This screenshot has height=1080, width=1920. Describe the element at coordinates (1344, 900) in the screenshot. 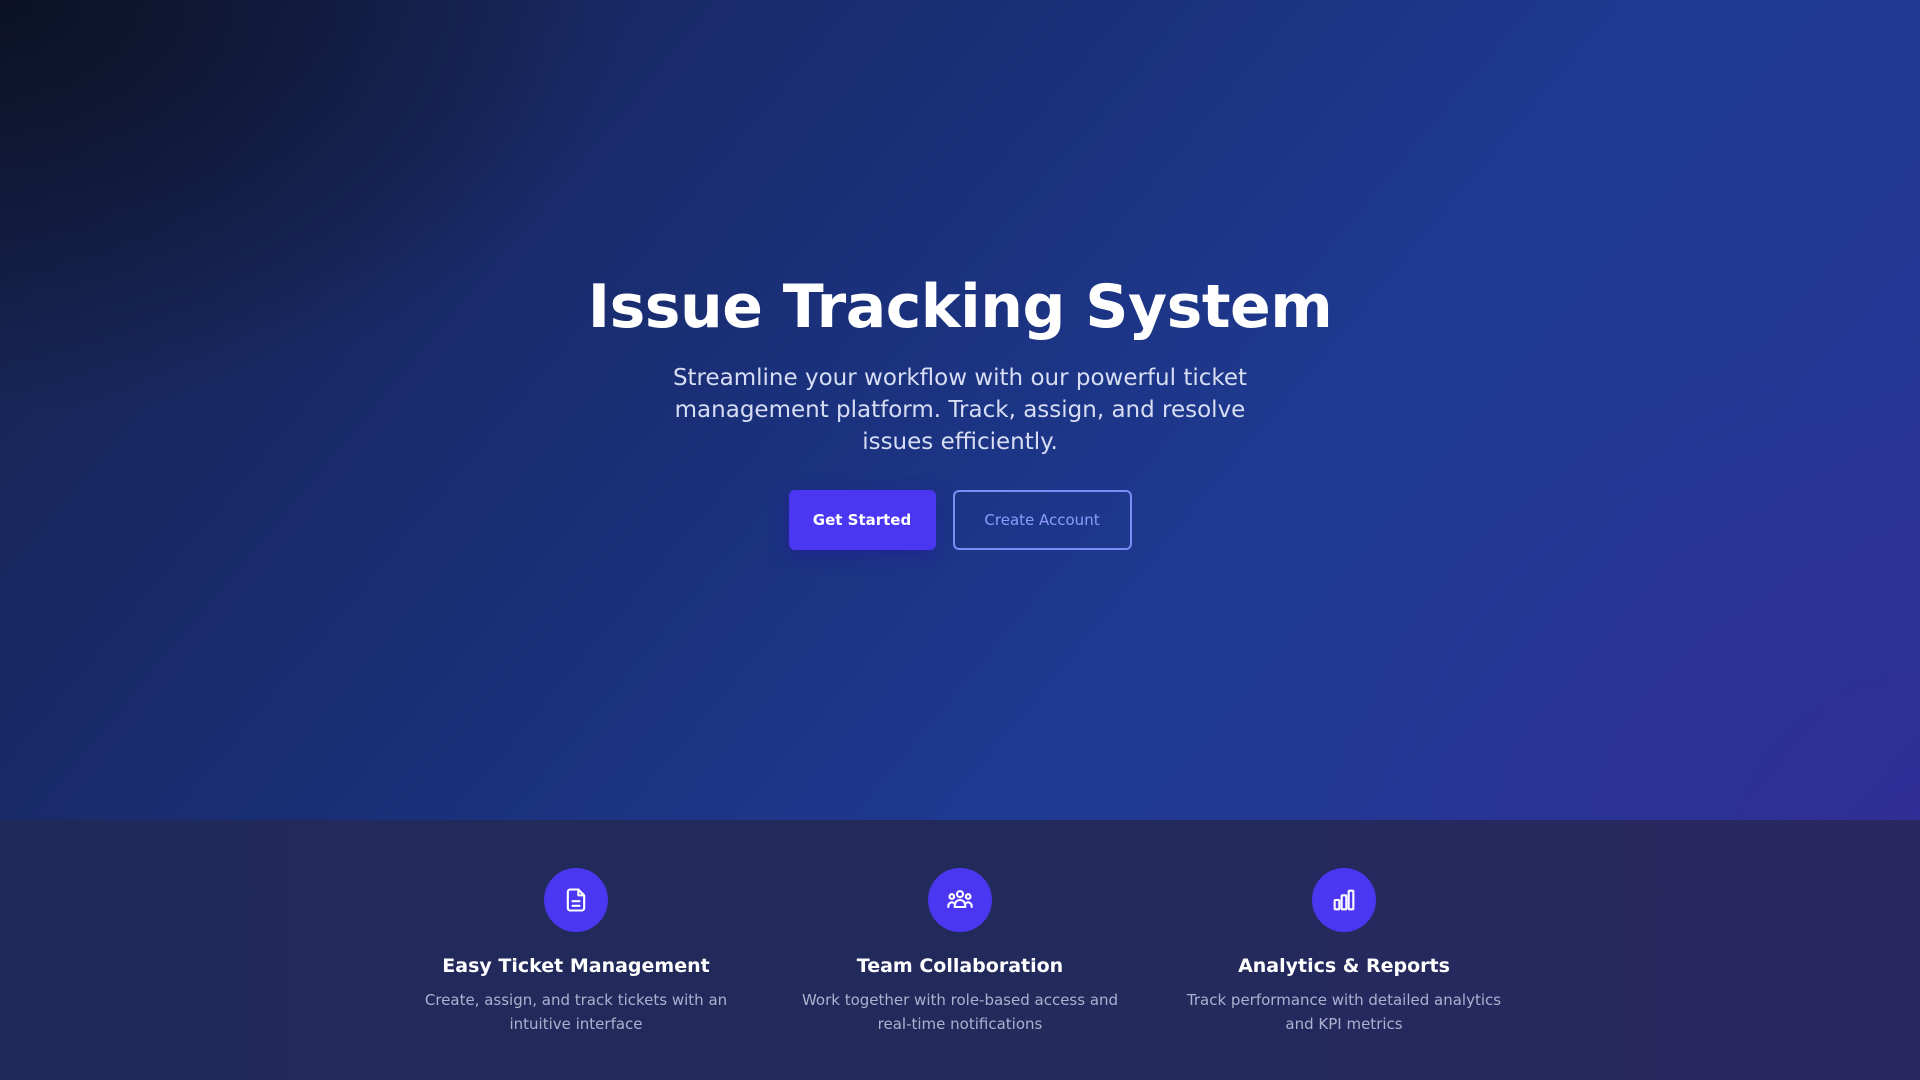

I see `bar-chart-icon` at that location.